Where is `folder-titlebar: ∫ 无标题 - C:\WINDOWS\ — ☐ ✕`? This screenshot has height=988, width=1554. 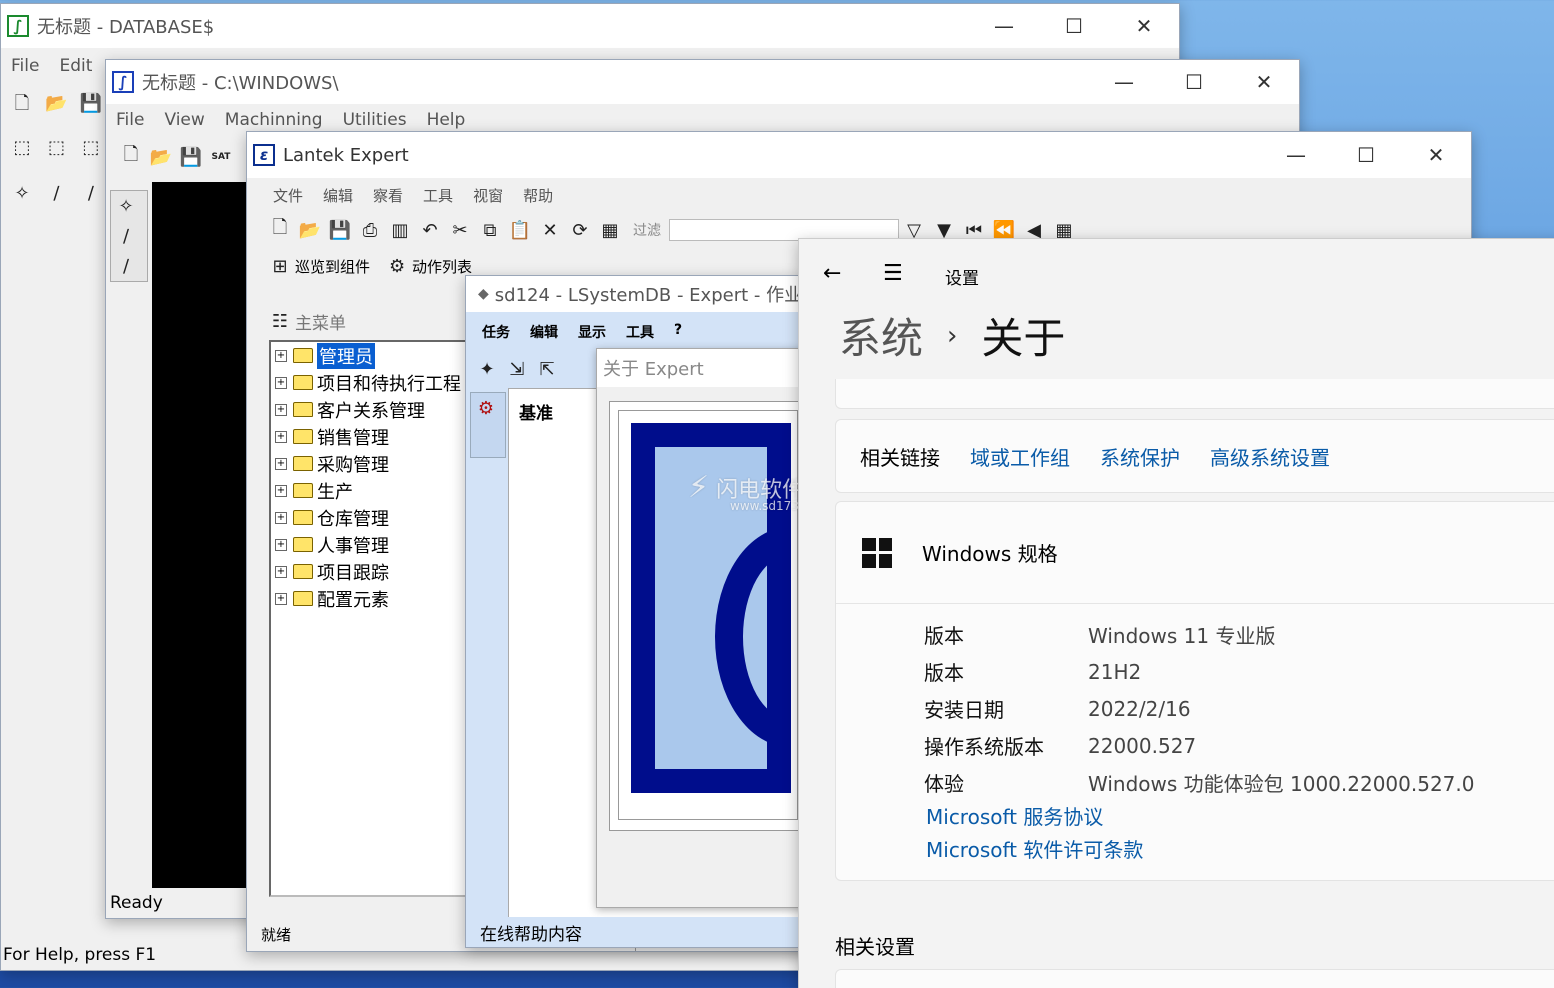
folder-titlebar: ∫ 无标题 - C:\WINDOWS\ — ☐ ✕ is located at coordinates (702, 82).